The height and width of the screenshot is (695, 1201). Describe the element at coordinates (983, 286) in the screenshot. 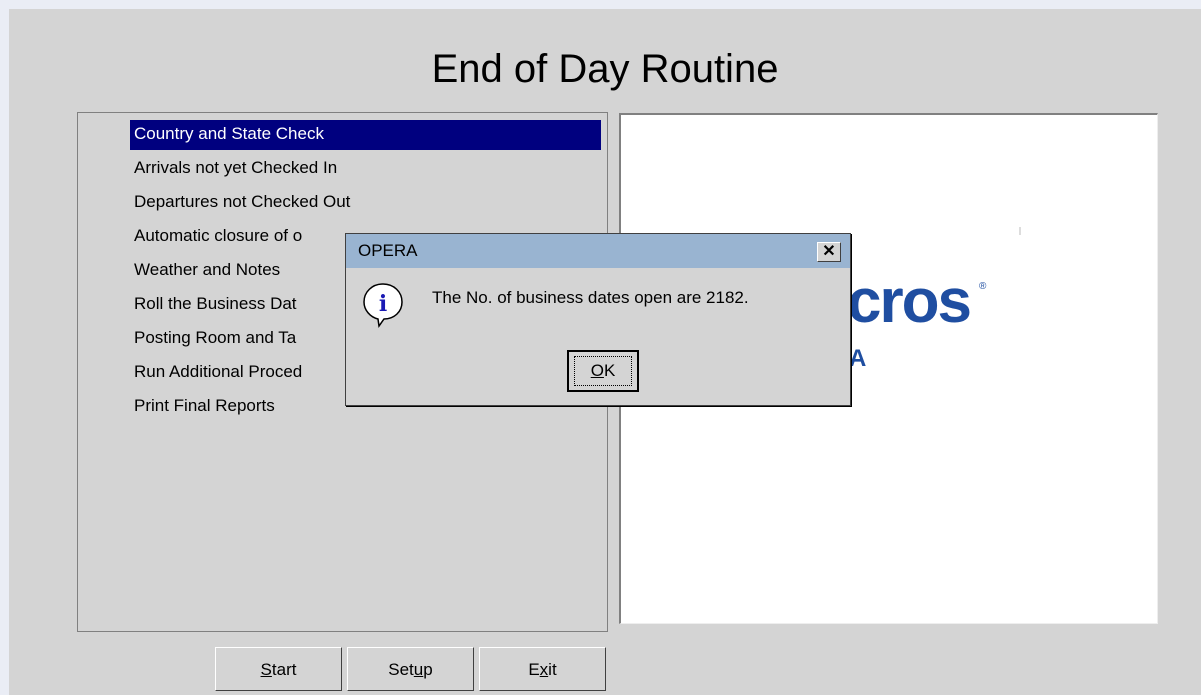

I see `registered-mark: ®` at that location.